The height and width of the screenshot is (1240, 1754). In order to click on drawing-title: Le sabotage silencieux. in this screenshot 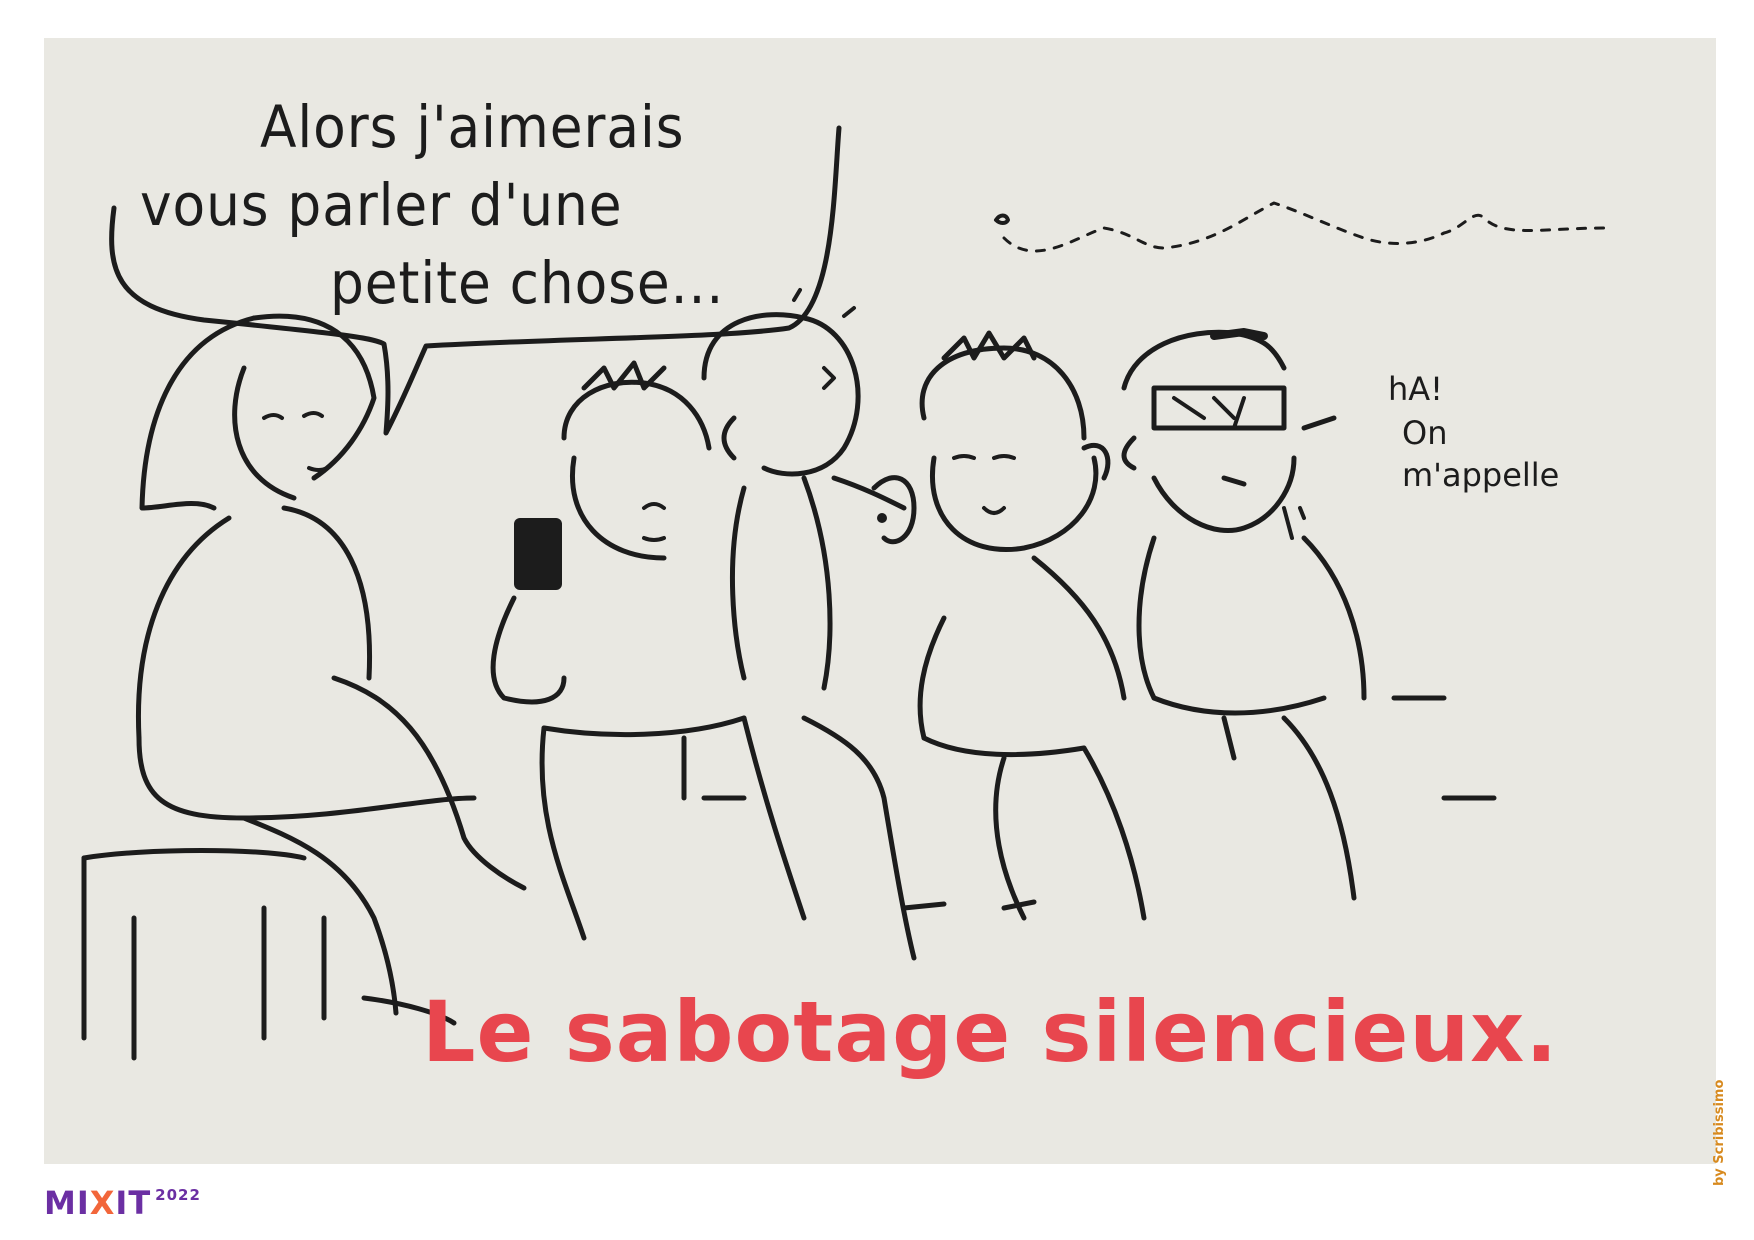, I will do `click(990, 1032)`.